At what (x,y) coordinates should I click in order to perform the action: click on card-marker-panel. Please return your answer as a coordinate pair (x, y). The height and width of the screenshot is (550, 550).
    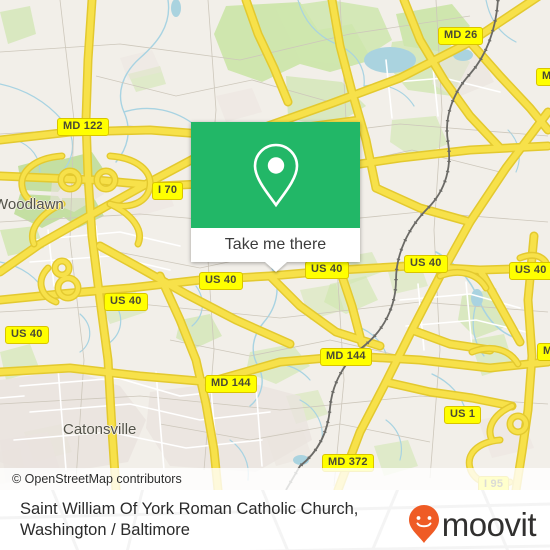
    Looking at the image, I should click on (275, 175).